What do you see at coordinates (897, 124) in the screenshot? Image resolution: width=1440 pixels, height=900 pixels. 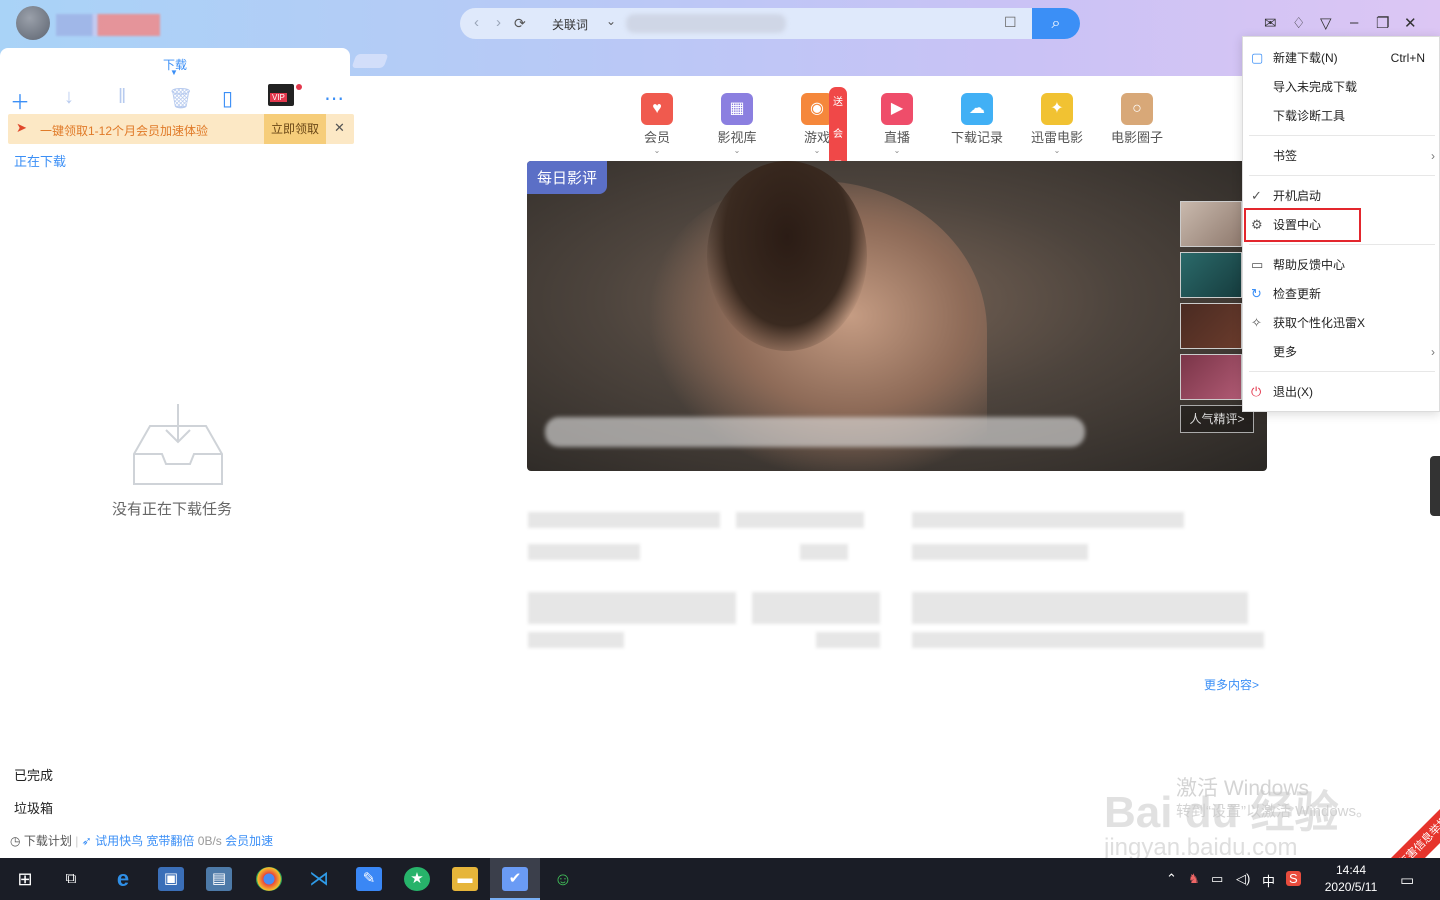 I see `nav-live: ▶ 直播 ⌄` at bounding box center [897, 124].